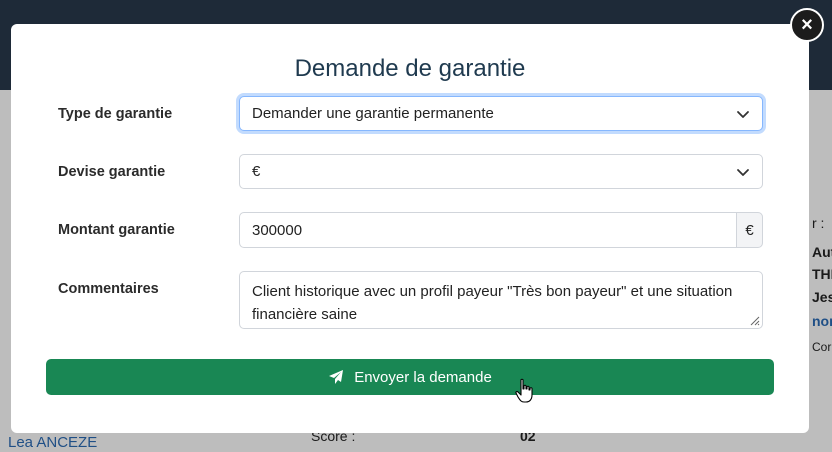 This screenshot has height=452, width=832. I want to click on montant-garantie-value: 300000, so click(277, 230).